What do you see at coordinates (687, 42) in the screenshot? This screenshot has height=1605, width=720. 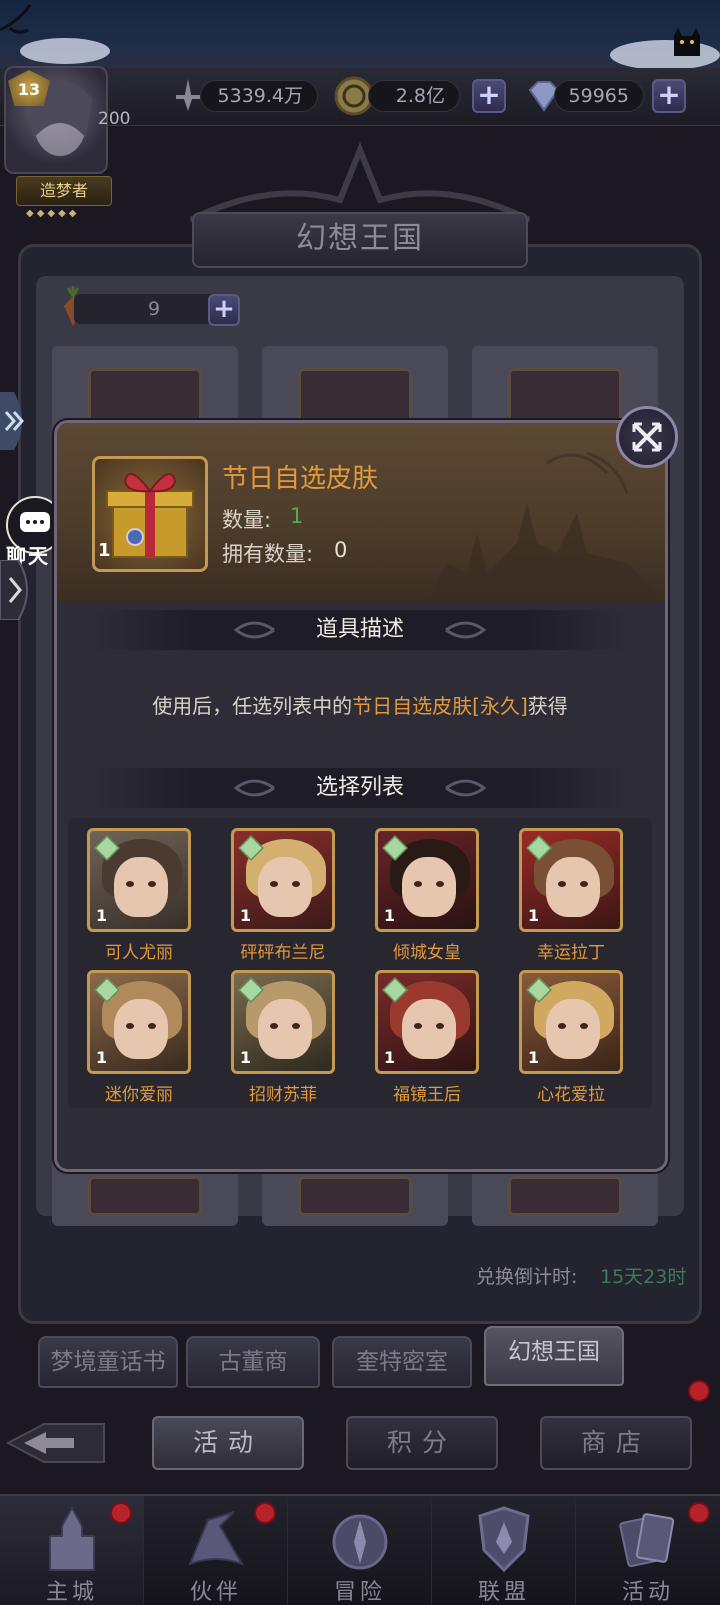 I see `black-cat-decor` at bounding box center [687, 42].